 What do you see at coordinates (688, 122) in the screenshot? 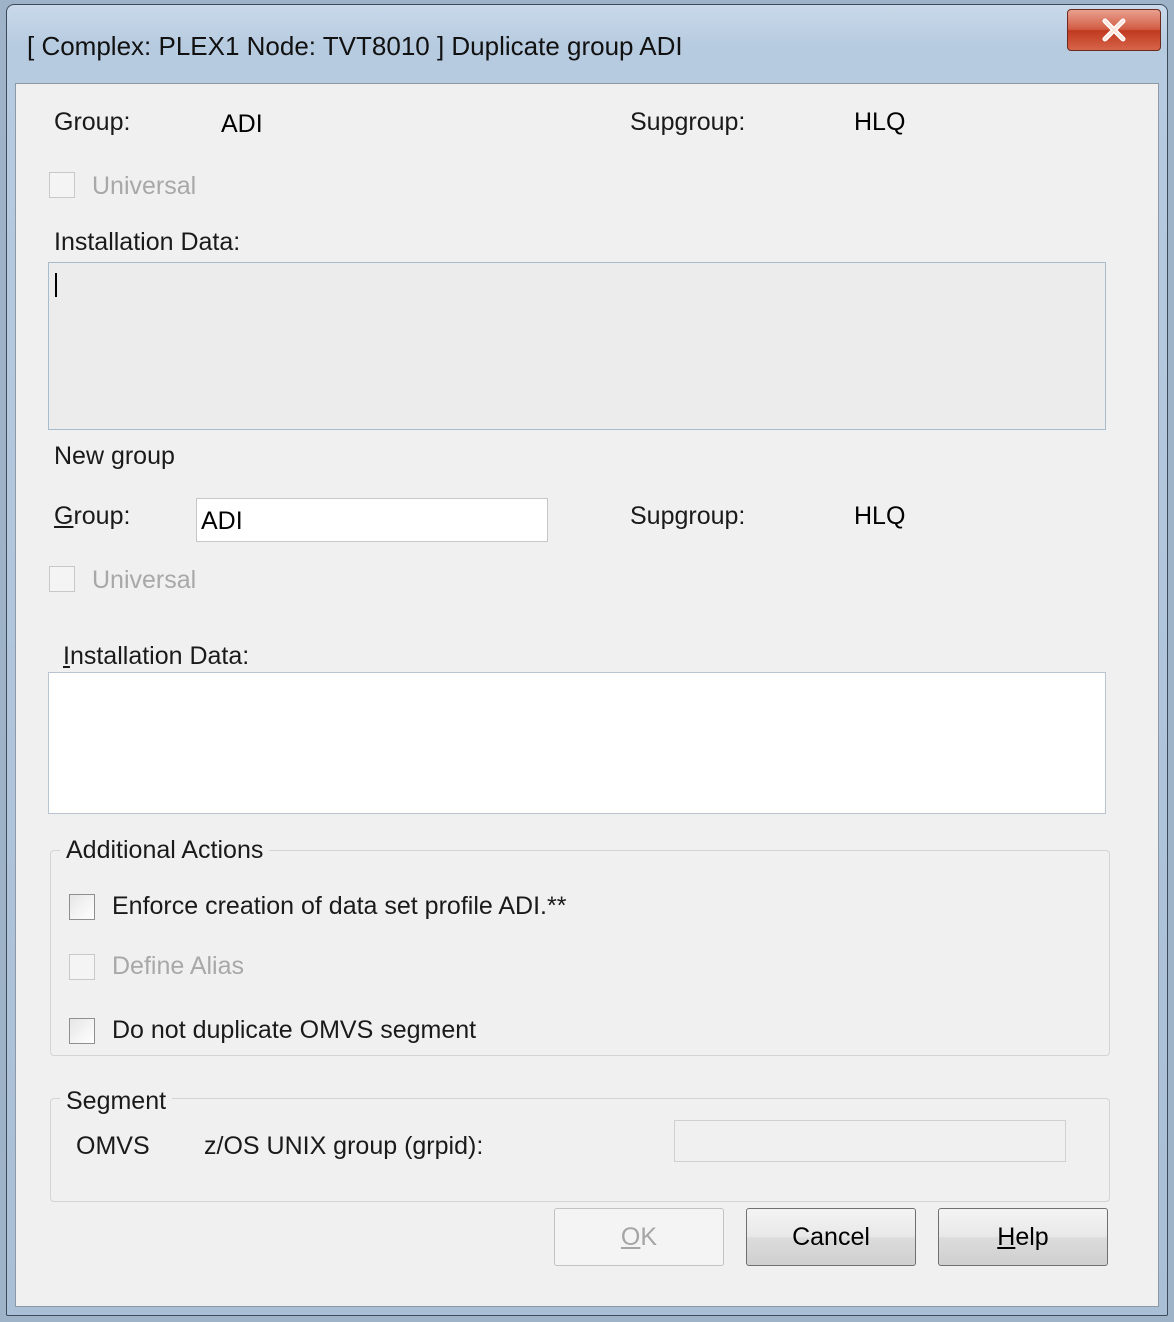
I see `supgroup-label: Supgroup:` at bounding box center [688, 122].